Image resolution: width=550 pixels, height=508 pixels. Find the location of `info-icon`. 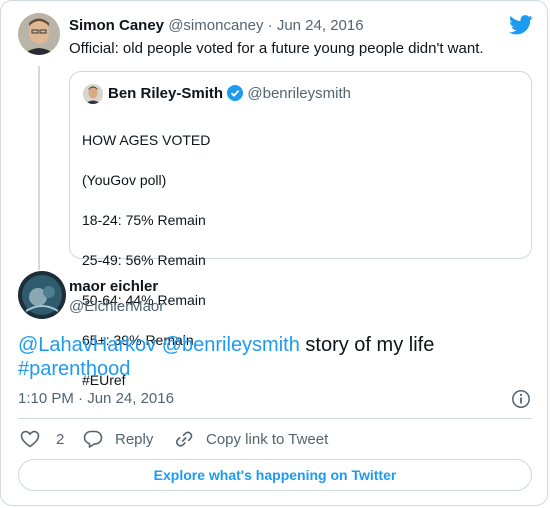

info-icon is located at coordinates (521, 399).